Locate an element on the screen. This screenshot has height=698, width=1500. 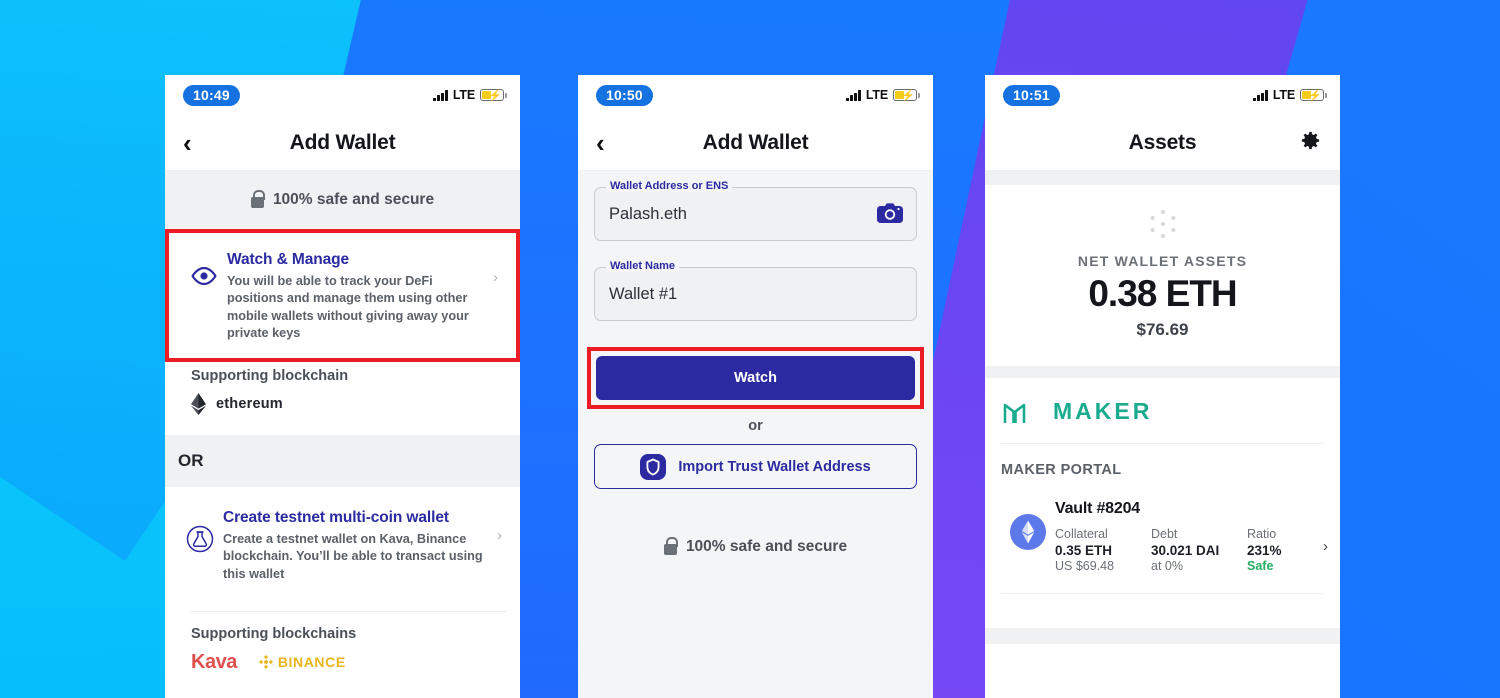
column-header: Collateral is located at coordinates (1081, 534).